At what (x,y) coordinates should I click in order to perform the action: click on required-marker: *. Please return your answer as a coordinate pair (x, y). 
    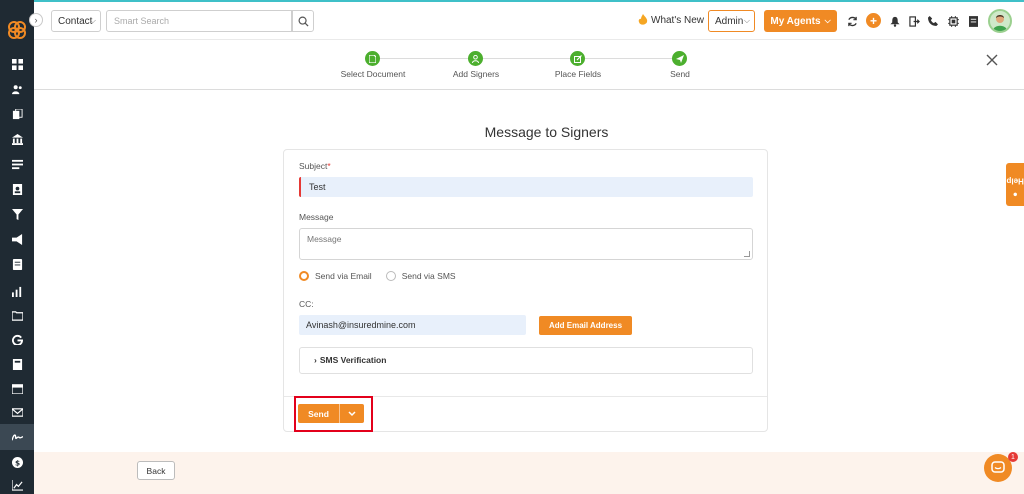
    Looking at the image, I should click on (329, 166).